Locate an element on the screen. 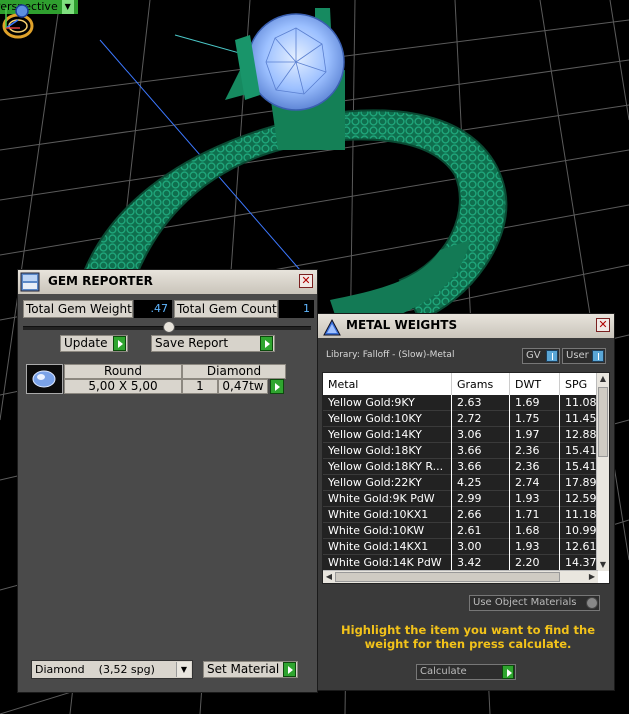  spg-cell: 15.41 is located at coordinates (581, 450).